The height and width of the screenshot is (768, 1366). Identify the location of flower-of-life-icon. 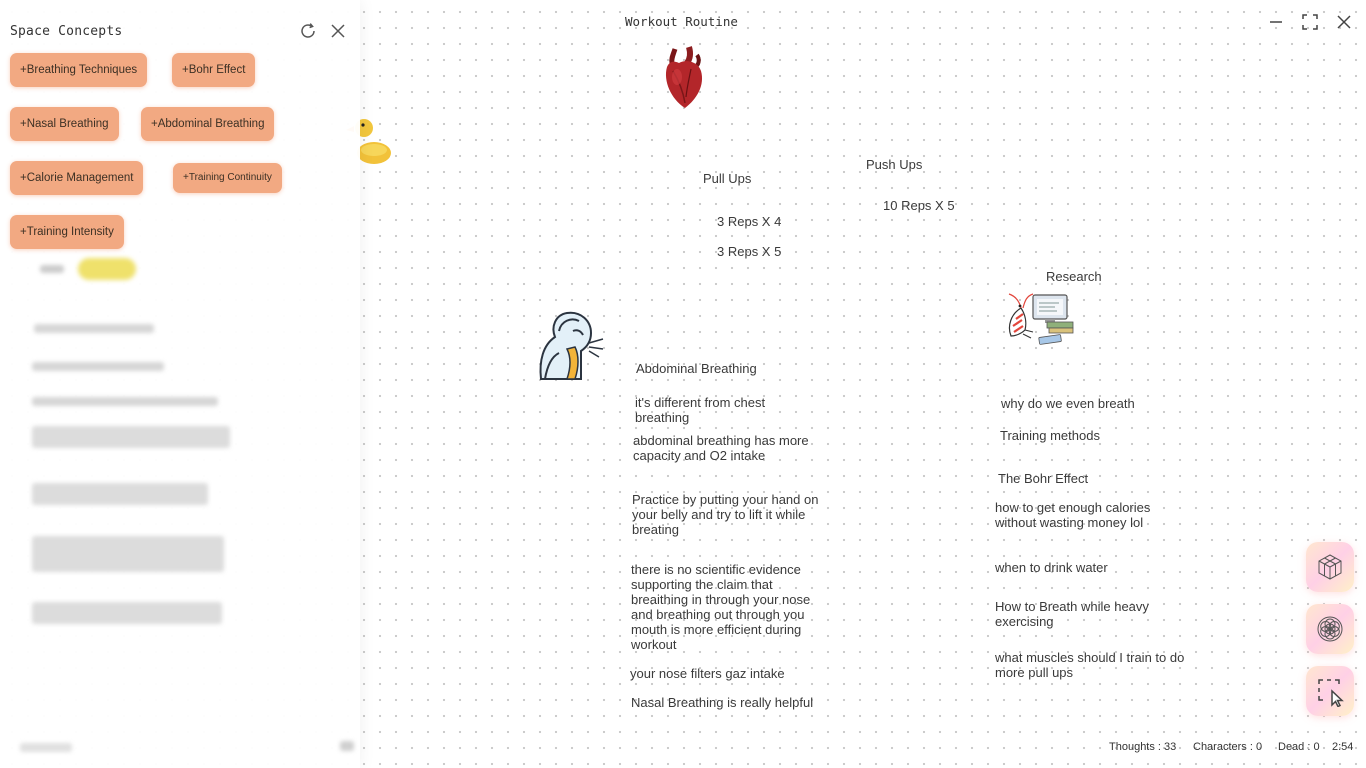
(1330, 629).